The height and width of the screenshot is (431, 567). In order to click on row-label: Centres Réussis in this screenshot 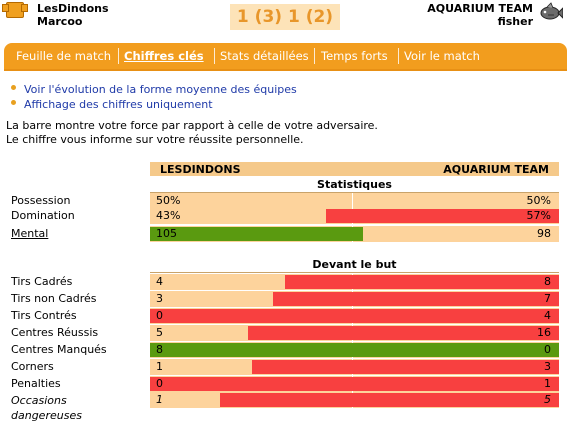, I will do `click(55, 332)`.